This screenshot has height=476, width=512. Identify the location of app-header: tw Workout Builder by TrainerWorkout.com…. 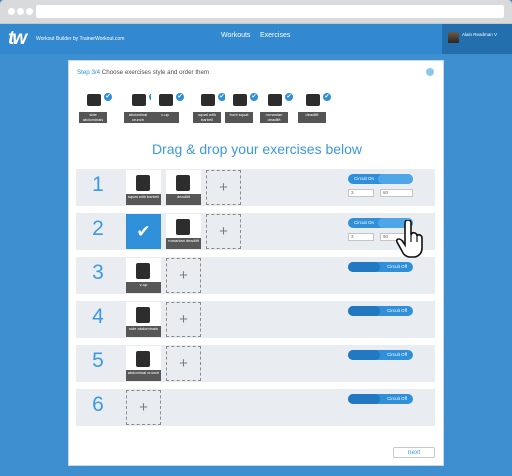
(256, 39).